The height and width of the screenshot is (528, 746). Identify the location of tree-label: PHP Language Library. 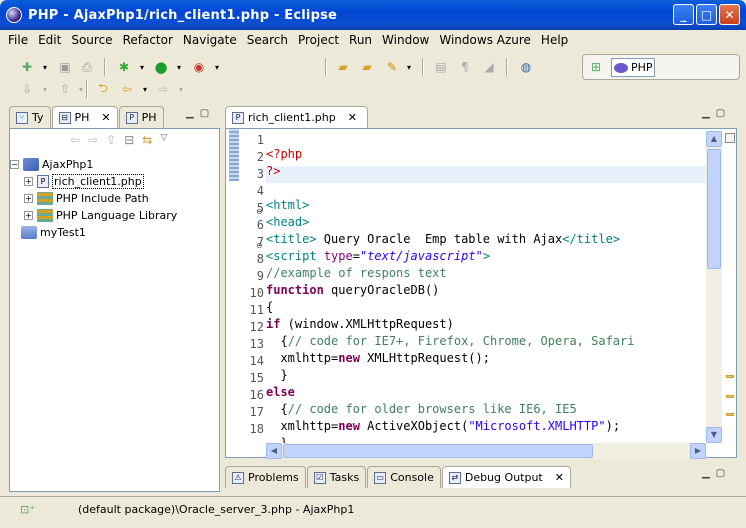
(117, 215).